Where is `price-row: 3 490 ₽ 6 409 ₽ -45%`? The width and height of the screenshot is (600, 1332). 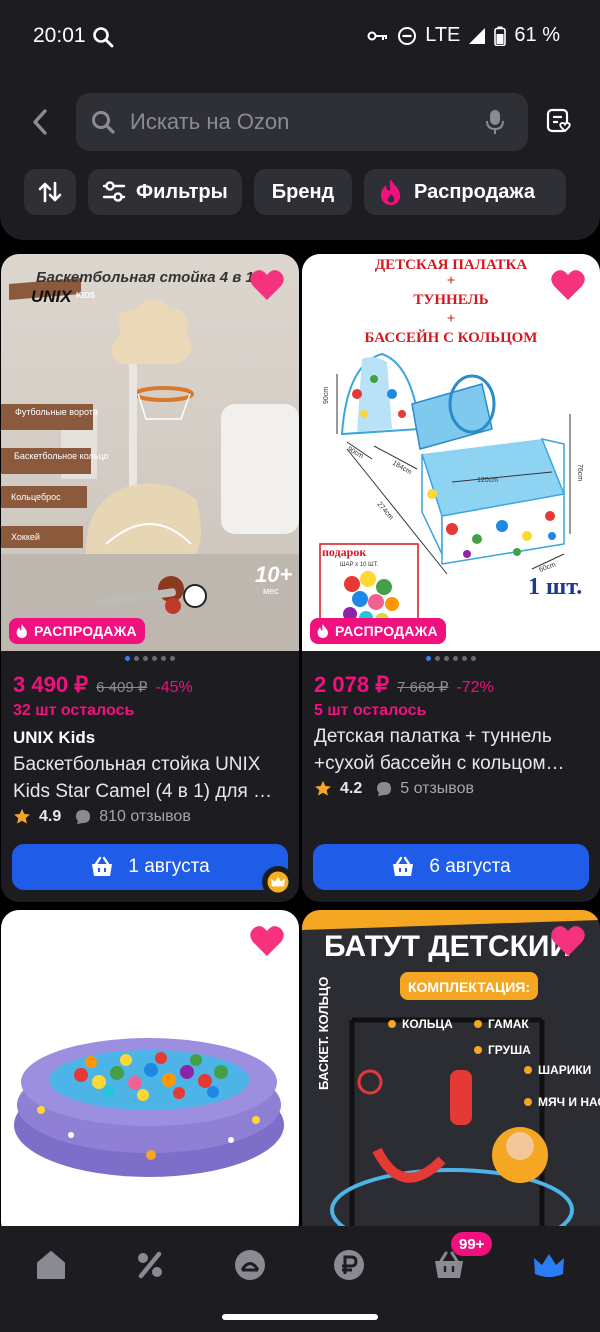
price-row: 3 490 ₽ 6 409 ₽ -45% is located at coordinates (103, 685).